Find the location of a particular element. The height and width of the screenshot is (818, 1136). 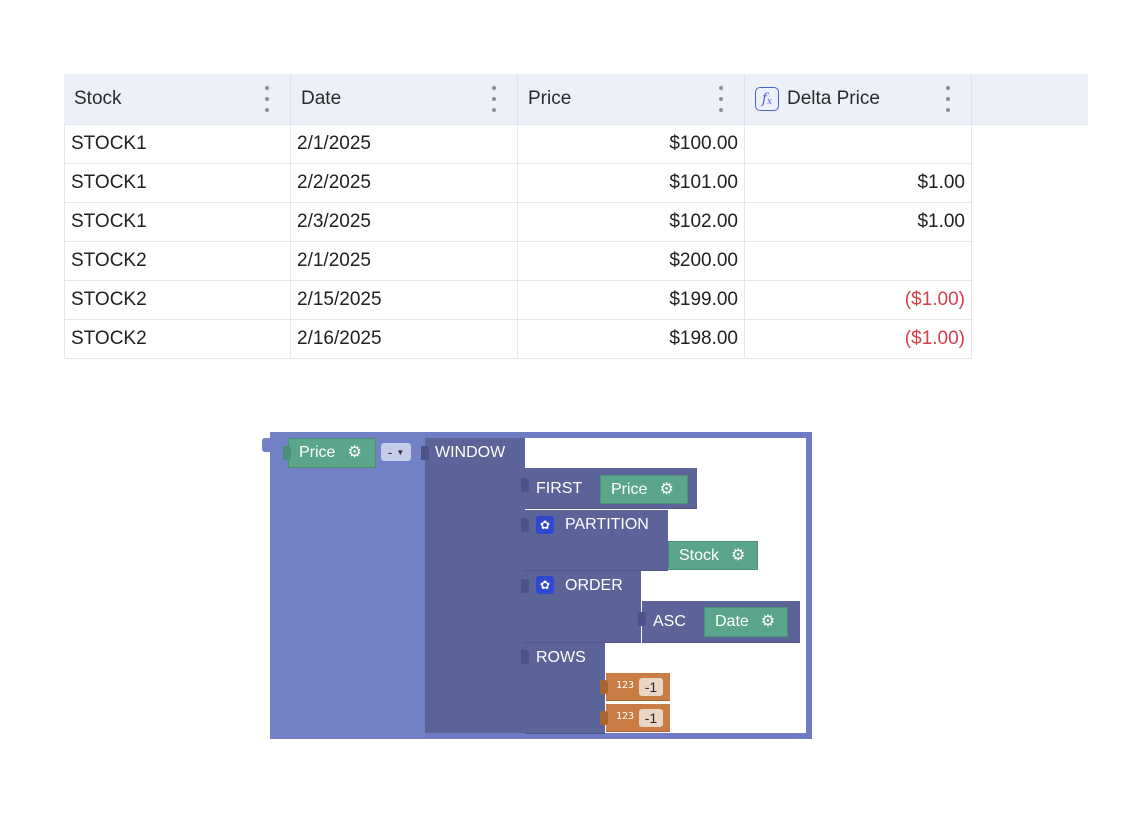

operator-value: - is located at coordinates (390, 452).